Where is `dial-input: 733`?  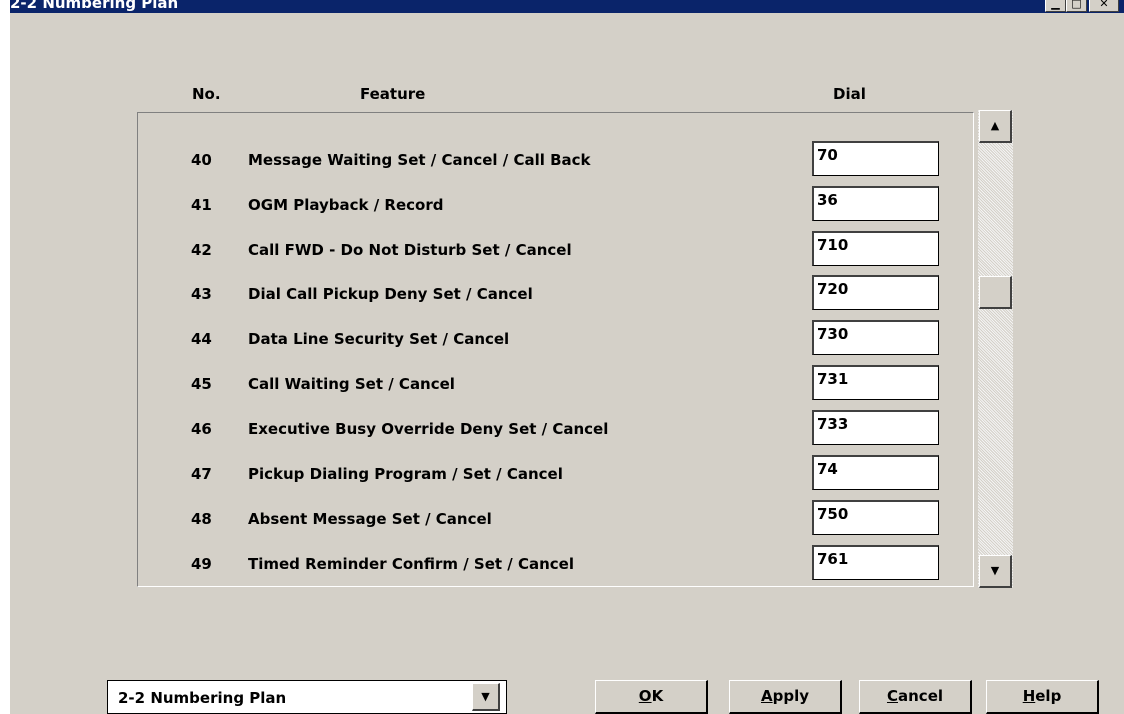
dial-input: 733 is located at coordinates (875, 427).